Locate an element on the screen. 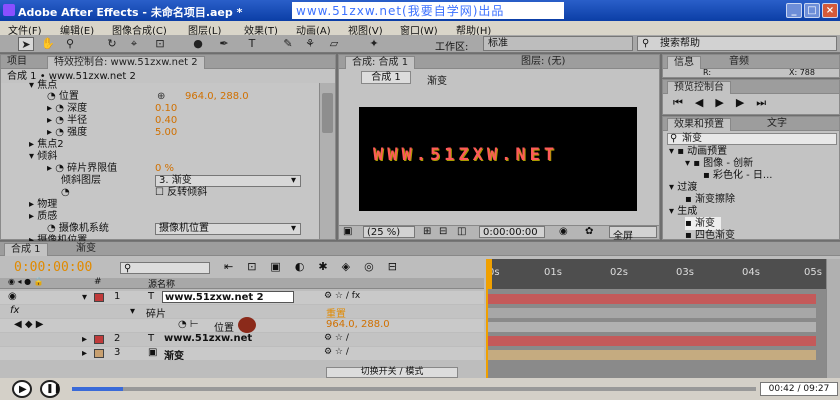 This screenshot has width=840, height=400. close-button: × is located at coordinates (830, 10).